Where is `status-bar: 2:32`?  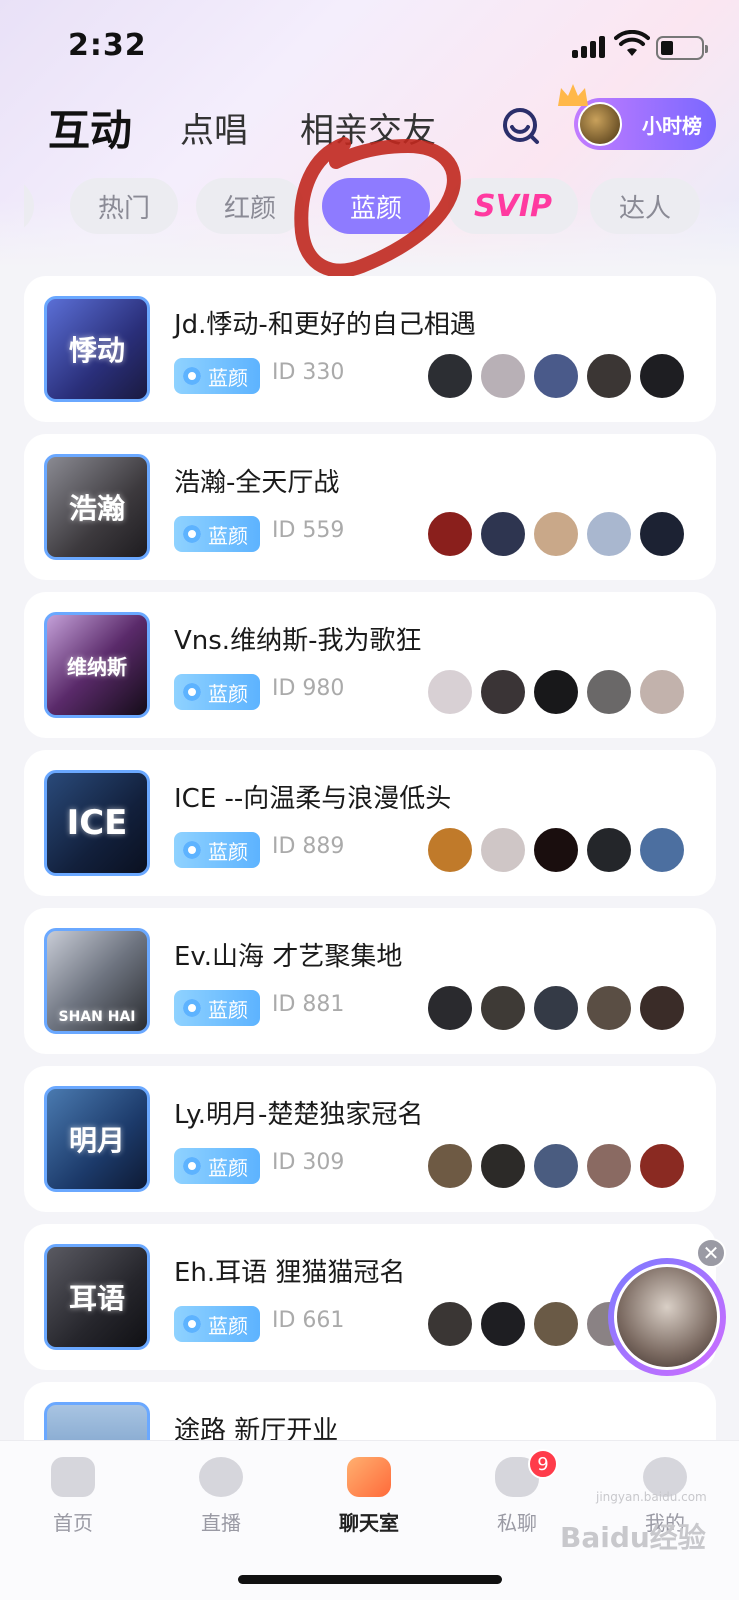 status-bar: 2:32 is located at coordinates (369, 45).